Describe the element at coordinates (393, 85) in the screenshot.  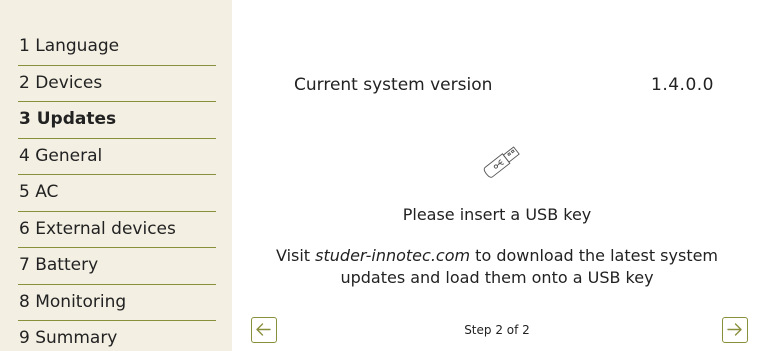
I see `version-label: Current system version` at that location.